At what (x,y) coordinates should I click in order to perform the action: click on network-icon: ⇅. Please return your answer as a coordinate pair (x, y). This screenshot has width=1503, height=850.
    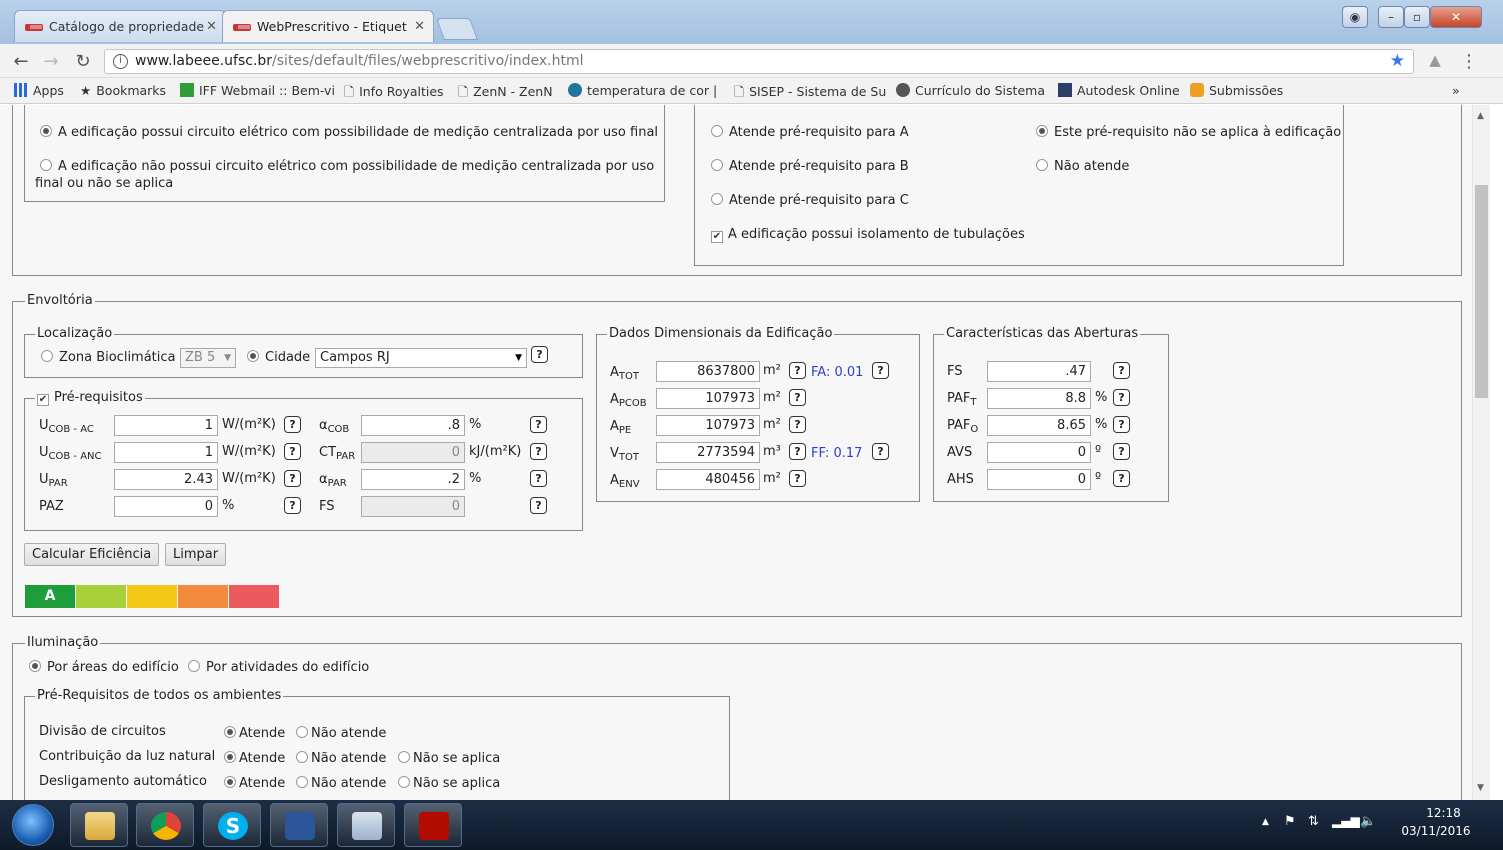
    Looking at the image, I should click on (1313, 821).